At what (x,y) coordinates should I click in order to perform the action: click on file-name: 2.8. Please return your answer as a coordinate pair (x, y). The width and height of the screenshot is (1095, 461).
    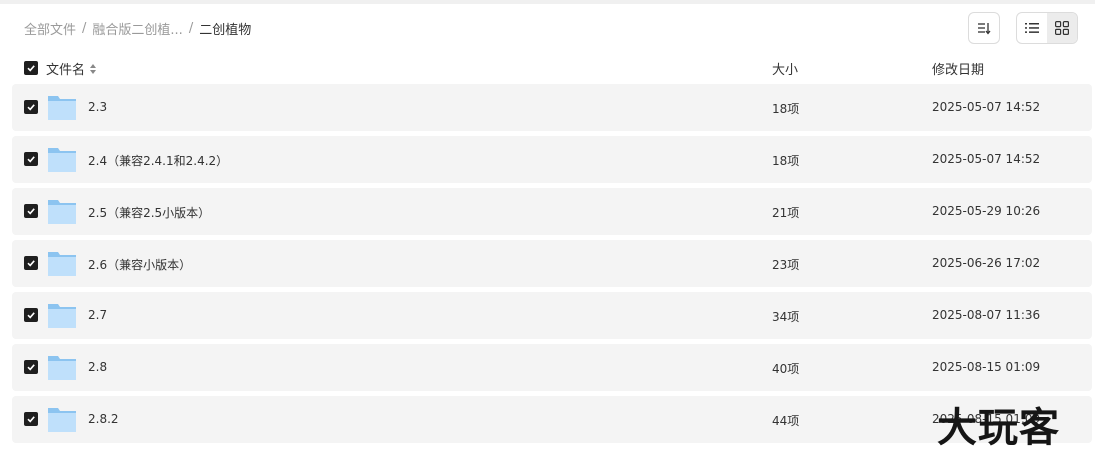
    Looking at the image, I should click on (97, 367).